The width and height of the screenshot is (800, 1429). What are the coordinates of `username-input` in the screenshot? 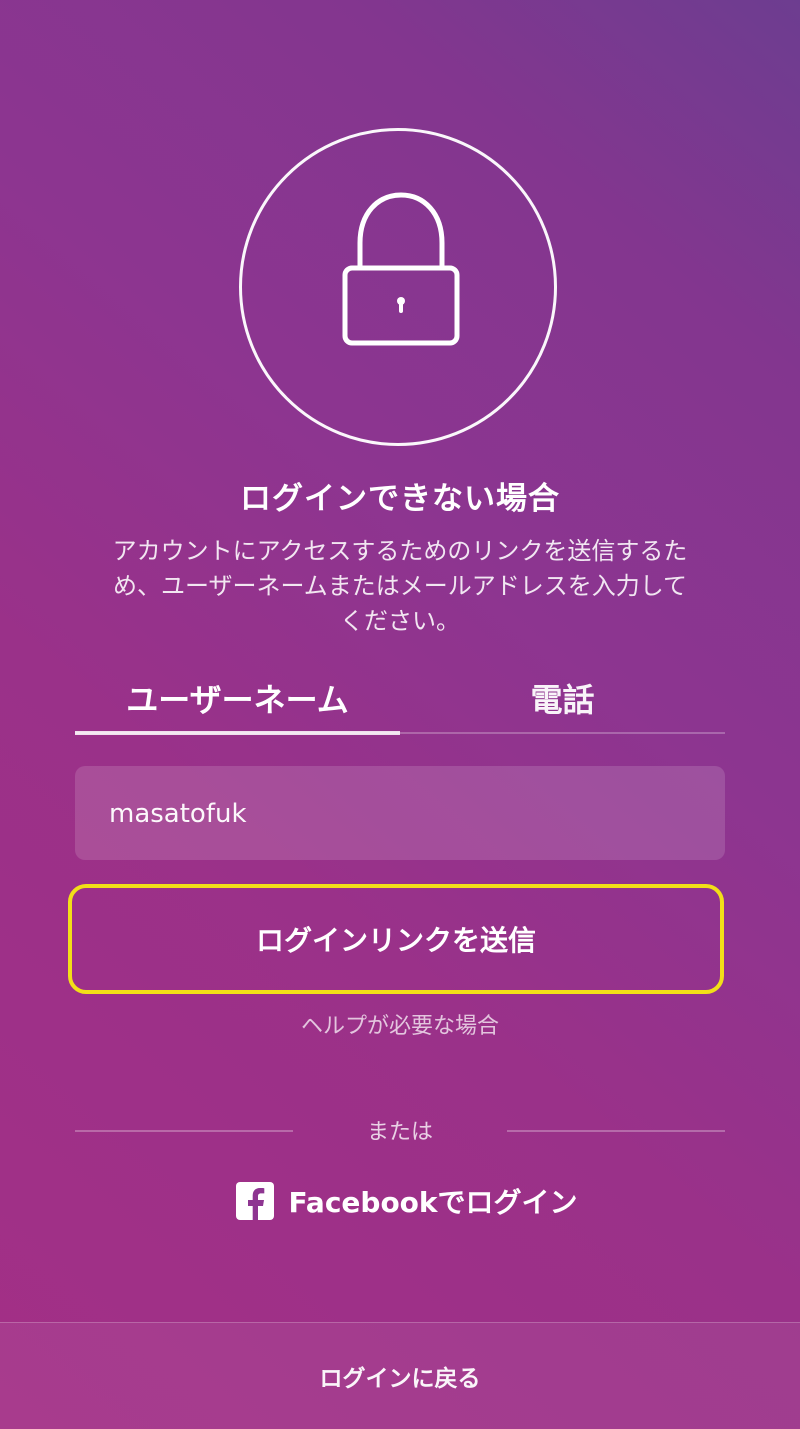 It's located at (402, 814).